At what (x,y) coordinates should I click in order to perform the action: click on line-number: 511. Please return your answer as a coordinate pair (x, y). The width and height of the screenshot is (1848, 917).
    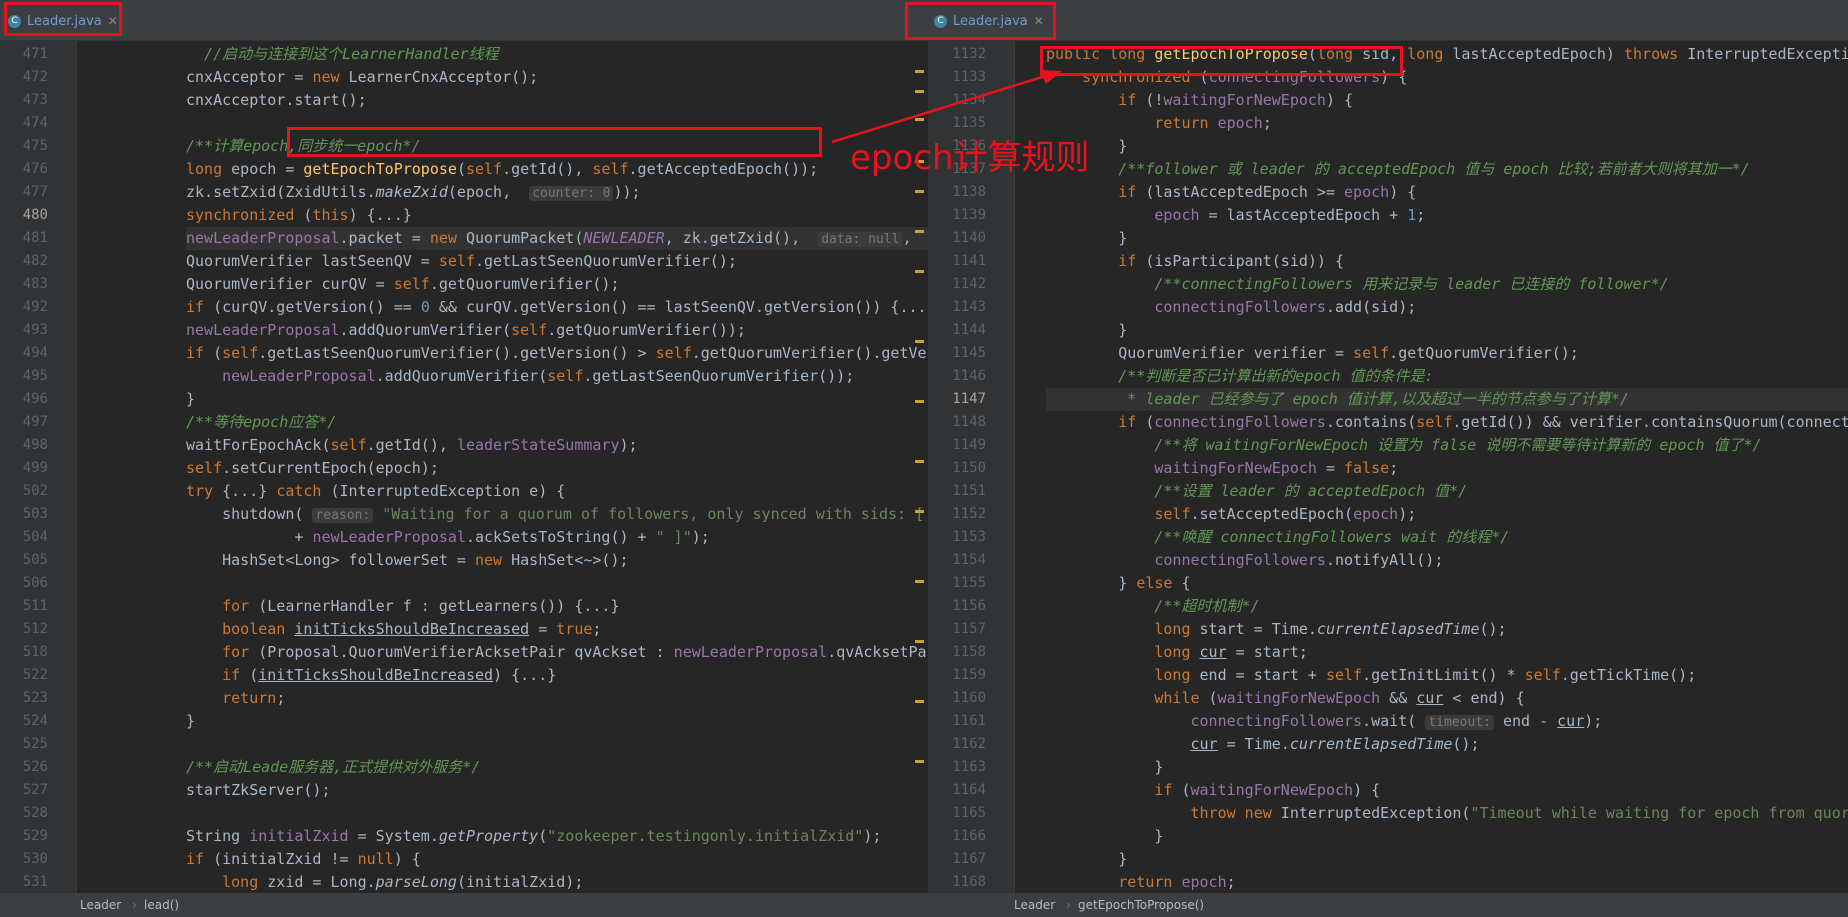
    Looking at the image, I should click on (35, 606).